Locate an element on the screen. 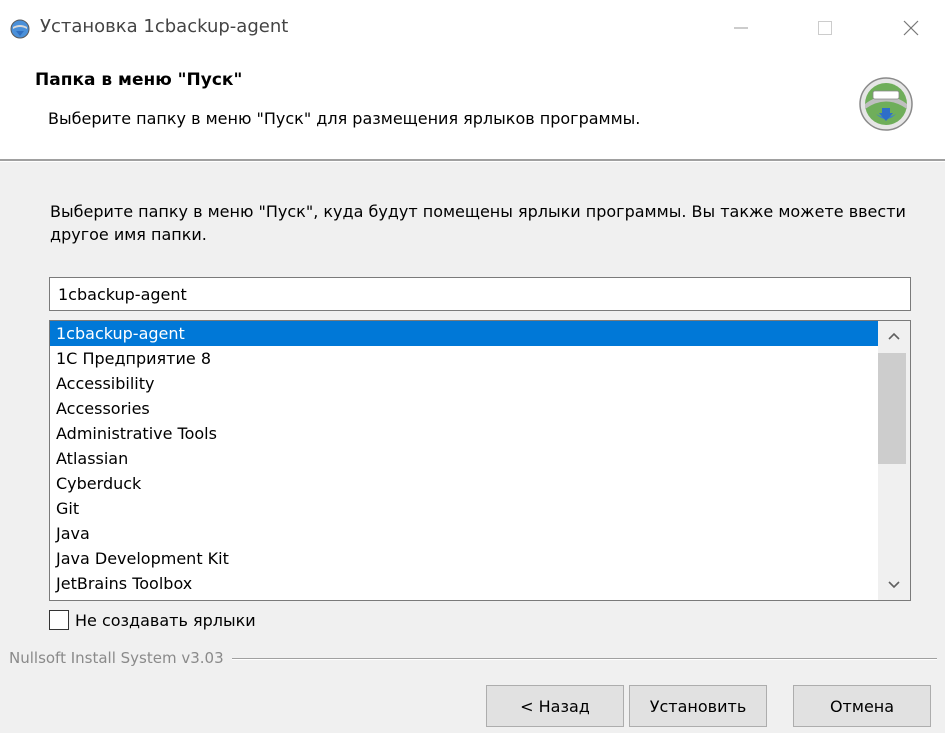  title-bar: Установка 1cbackup-agent is located at coordinates (472, 28).